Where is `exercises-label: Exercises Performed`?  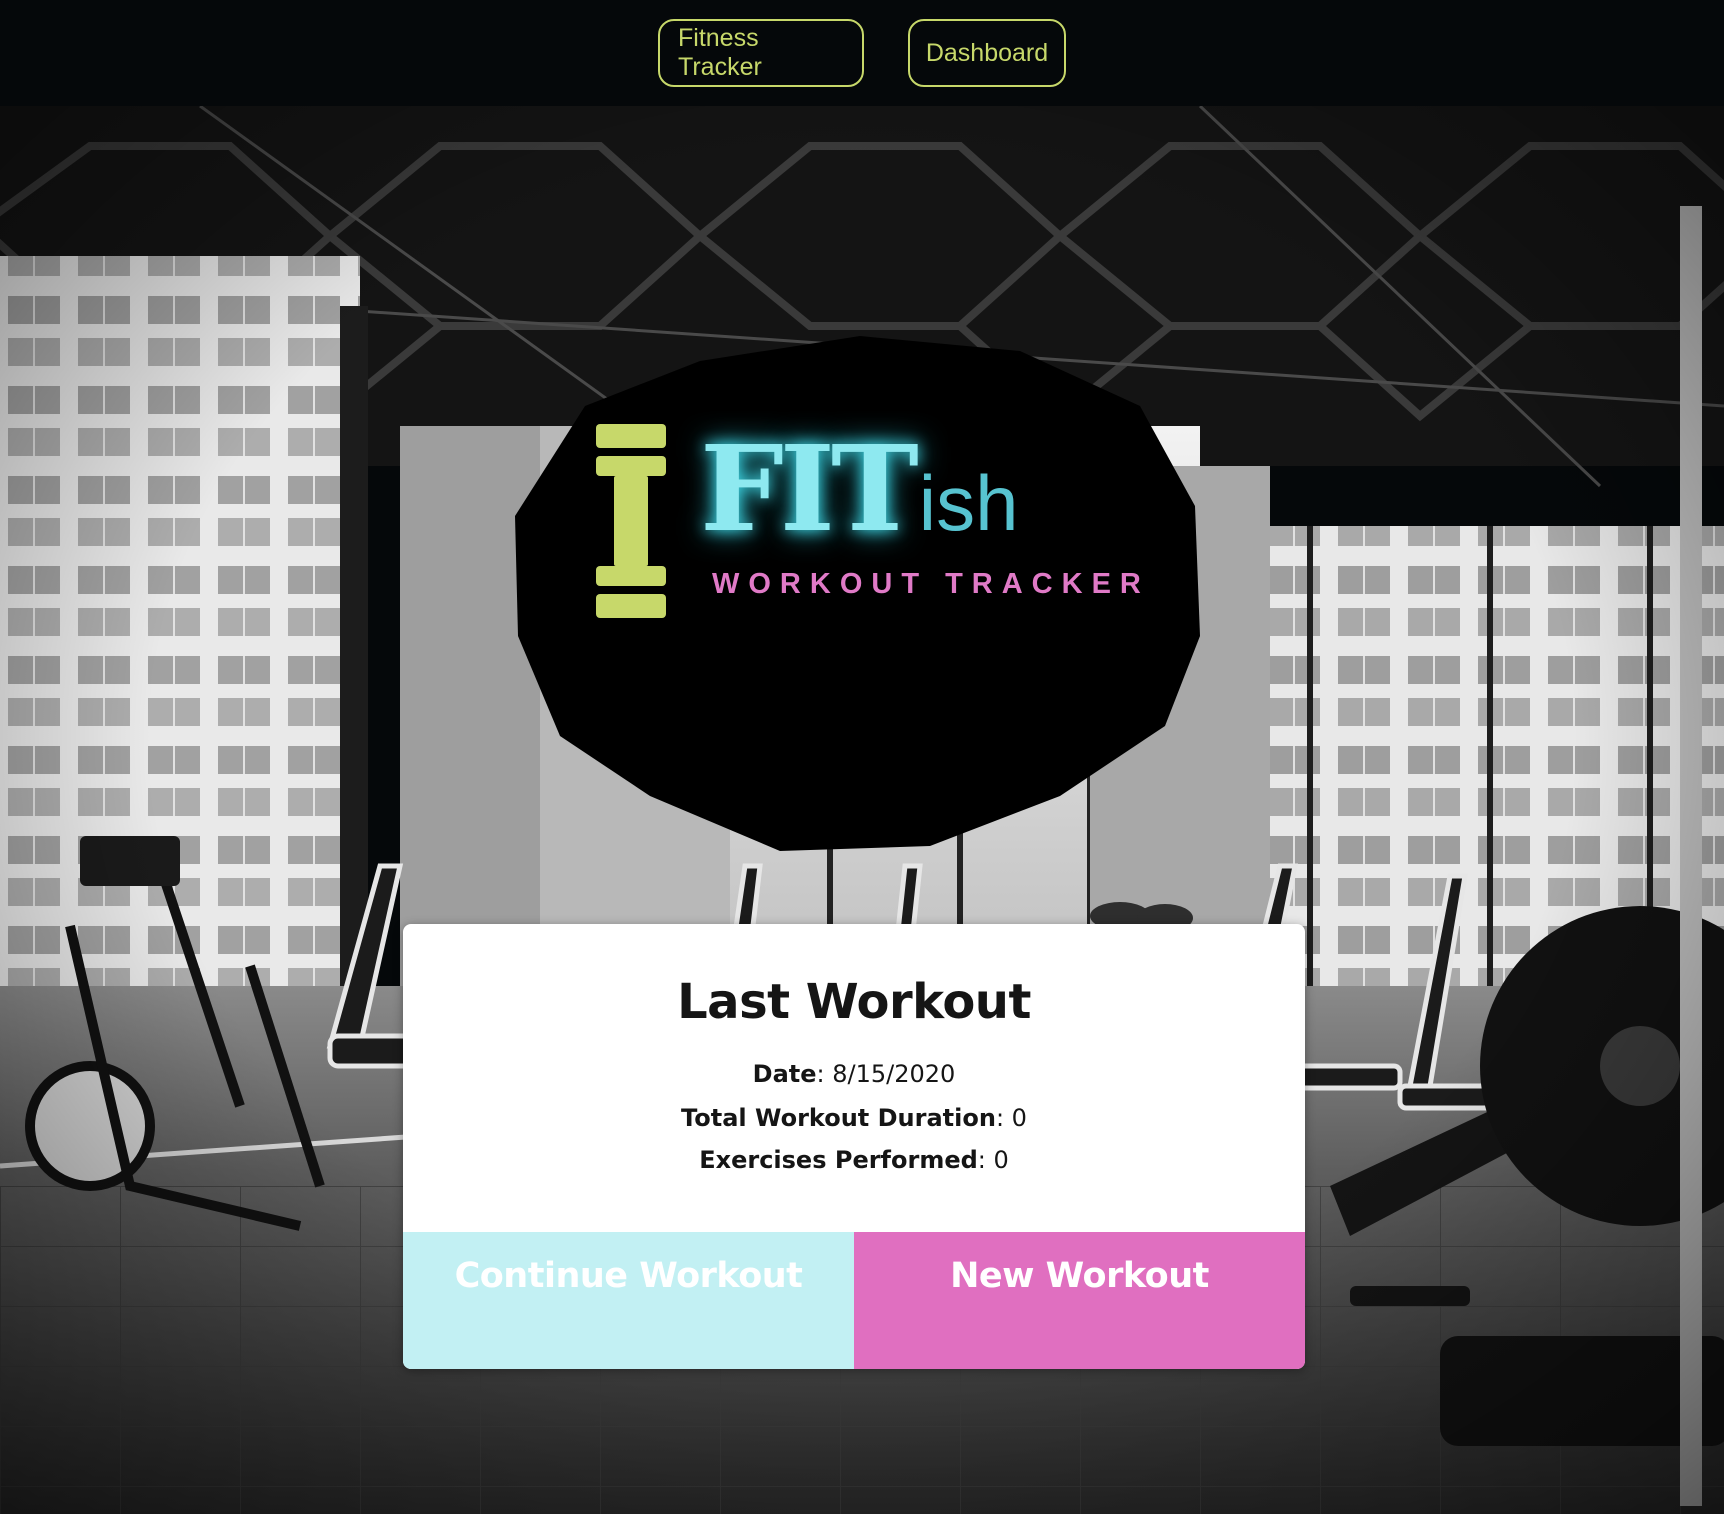 exercises-label: Exercises Performed is located at coordinates (838, 1160).